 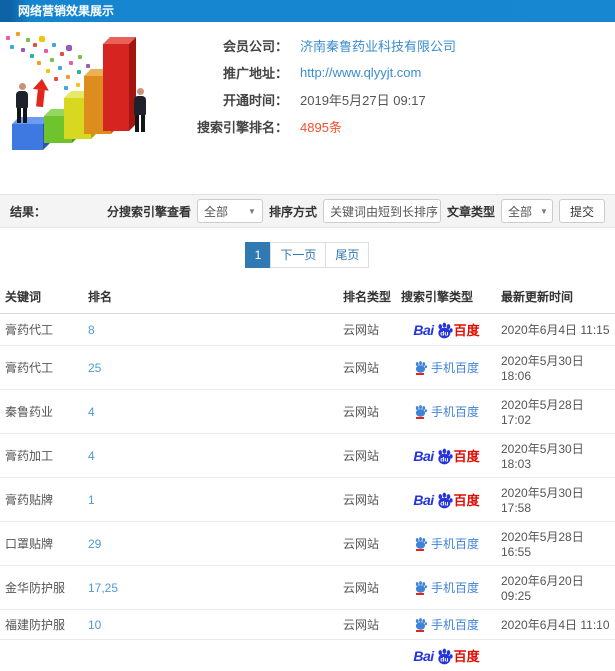 I want to click on page-header: 网络营销效果展示, so click(x=307, y=11).